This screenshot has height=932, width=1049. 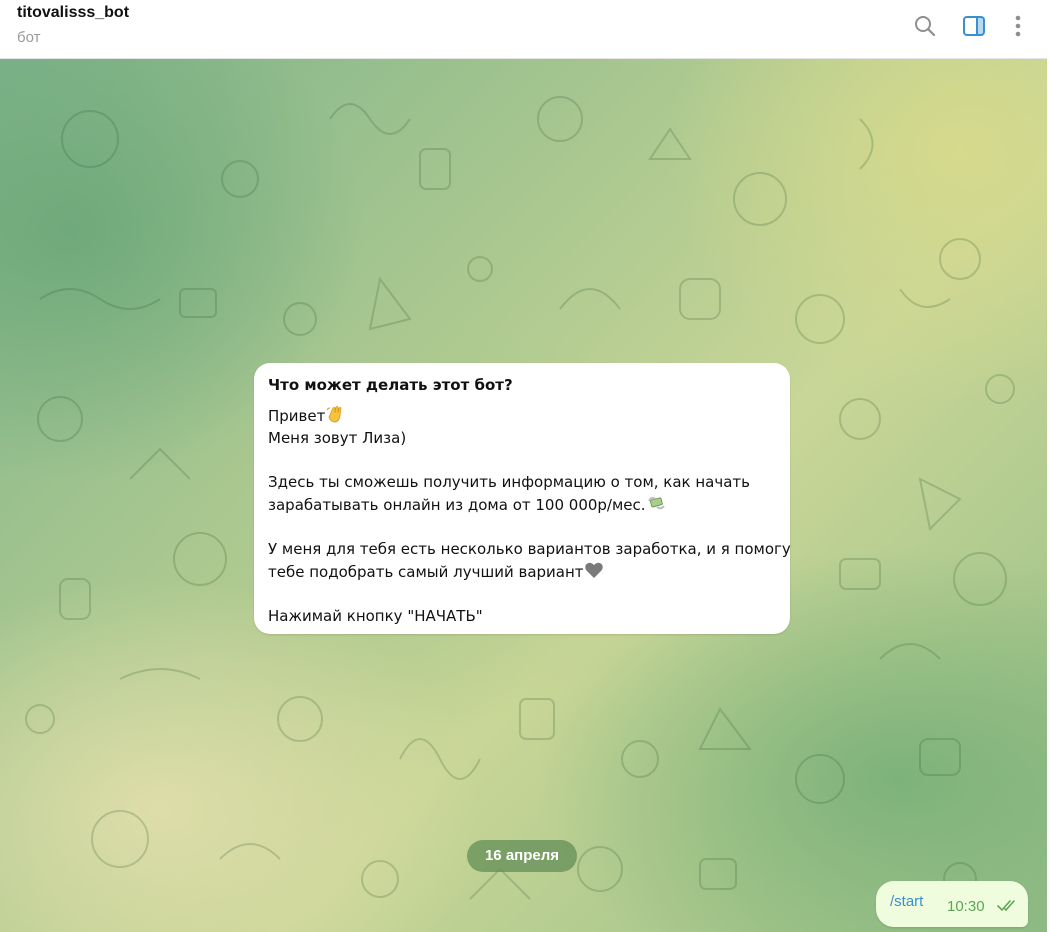 What do you see at coordinates (29, 37) in the screenshot?
I see `chat-subtitle: бот` at bounding box center [29, 37].